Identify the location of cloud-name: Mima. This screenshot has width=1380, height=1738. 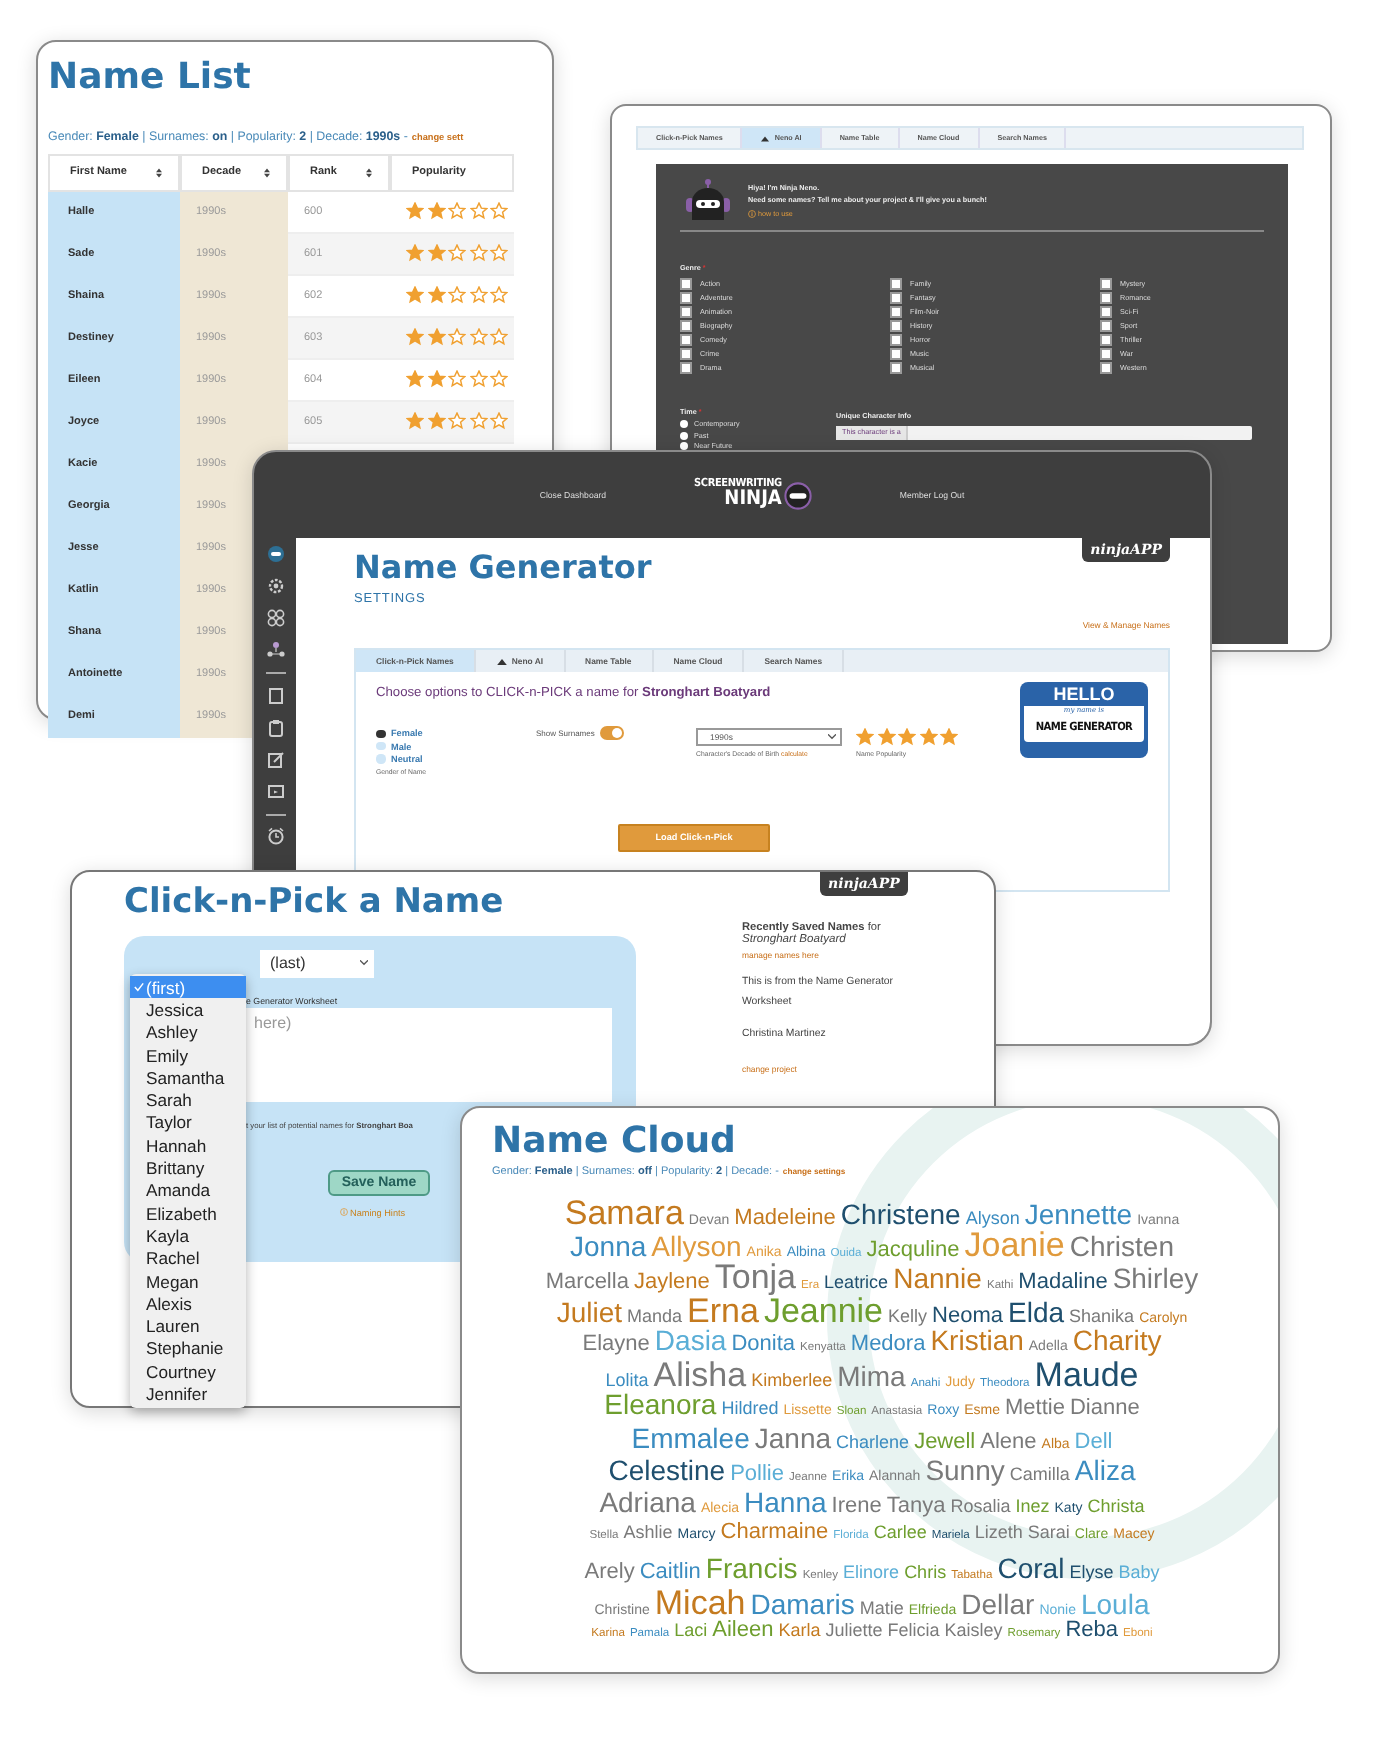
(871, 1376).